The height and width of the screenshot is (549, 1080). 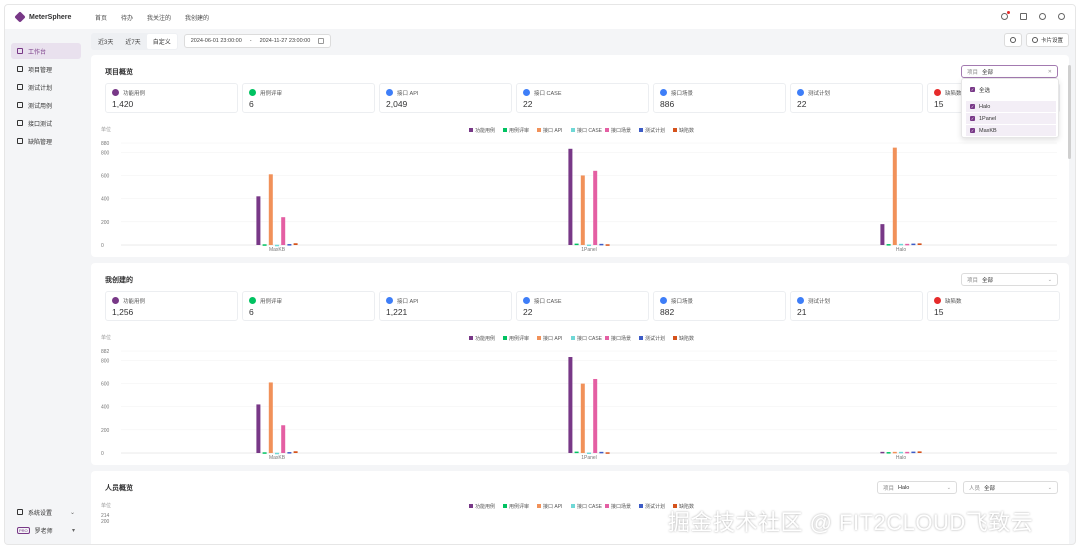 What do you see at coordinates (667, 312) in the screenshot?
I see `stat-value: 882` at bounding box center [667, 312].